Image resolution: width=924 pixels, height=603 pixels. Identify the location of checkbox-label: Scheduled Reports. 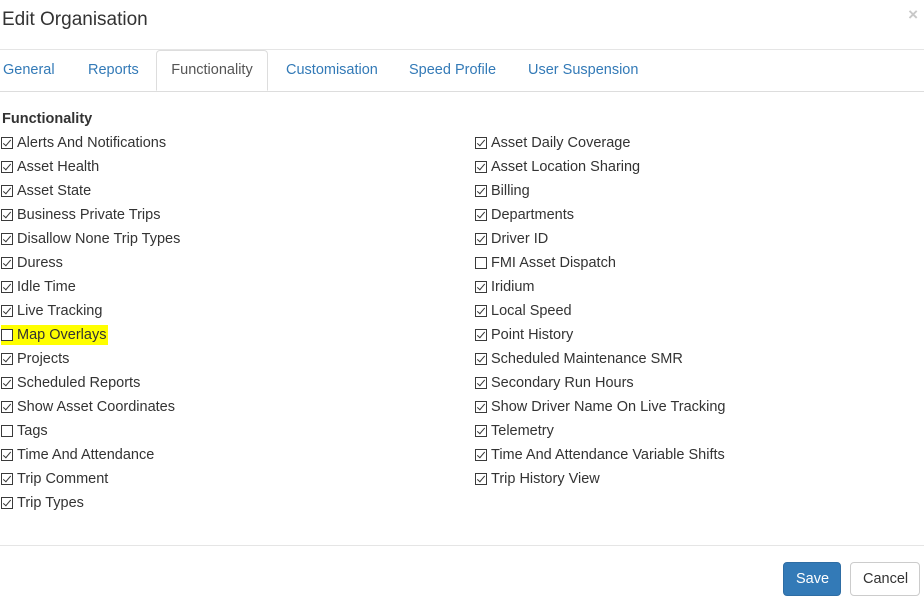
(78, 383).